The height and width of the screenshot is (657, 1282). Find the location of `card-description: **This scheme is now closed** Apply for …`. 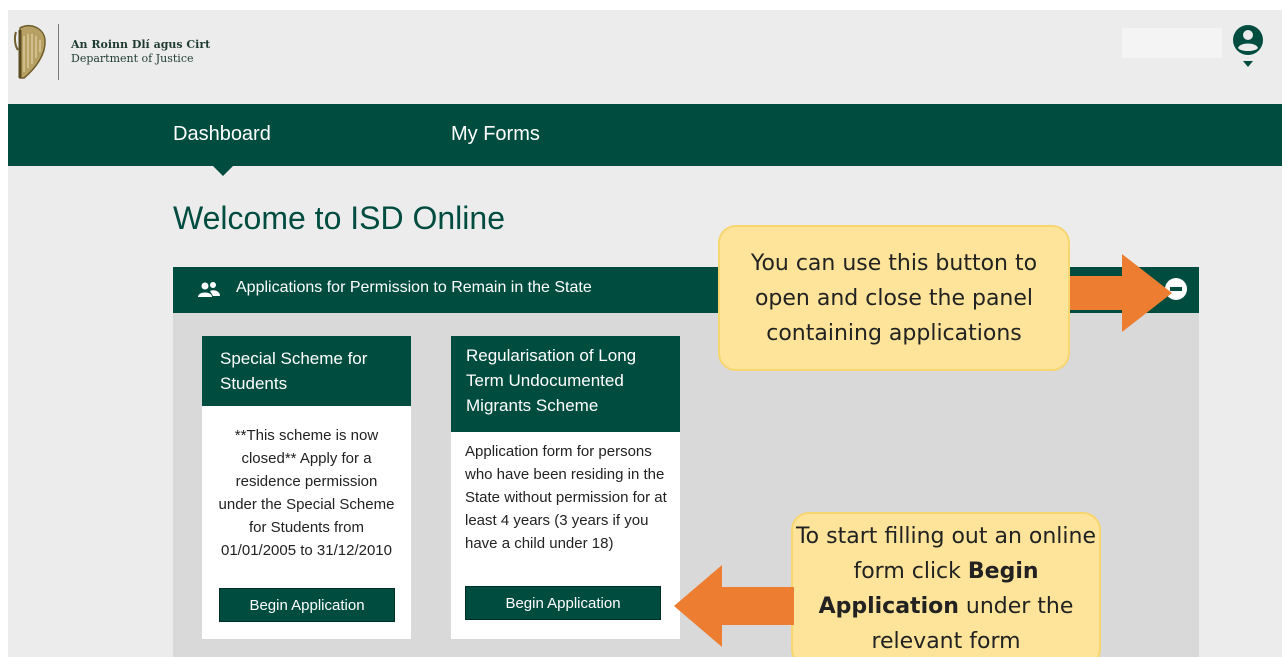

card-description: **This scheme is now closed** Apply for … is located at coordinates (306, 493).